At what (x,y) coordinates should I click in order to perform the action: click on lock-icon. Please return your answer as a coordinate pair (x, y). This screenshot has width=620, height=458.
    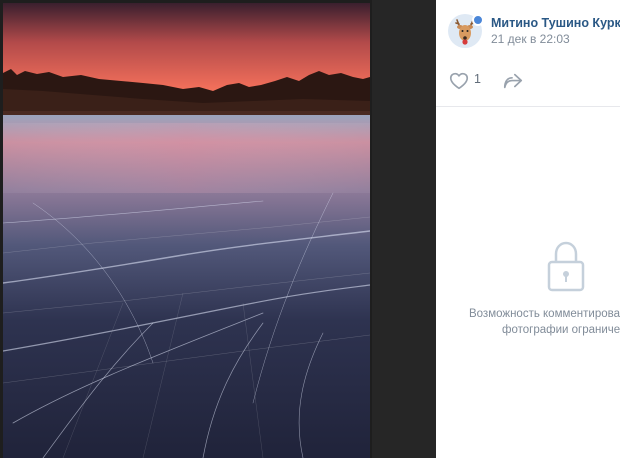
    Looking at the image, I should click on (566, 266).